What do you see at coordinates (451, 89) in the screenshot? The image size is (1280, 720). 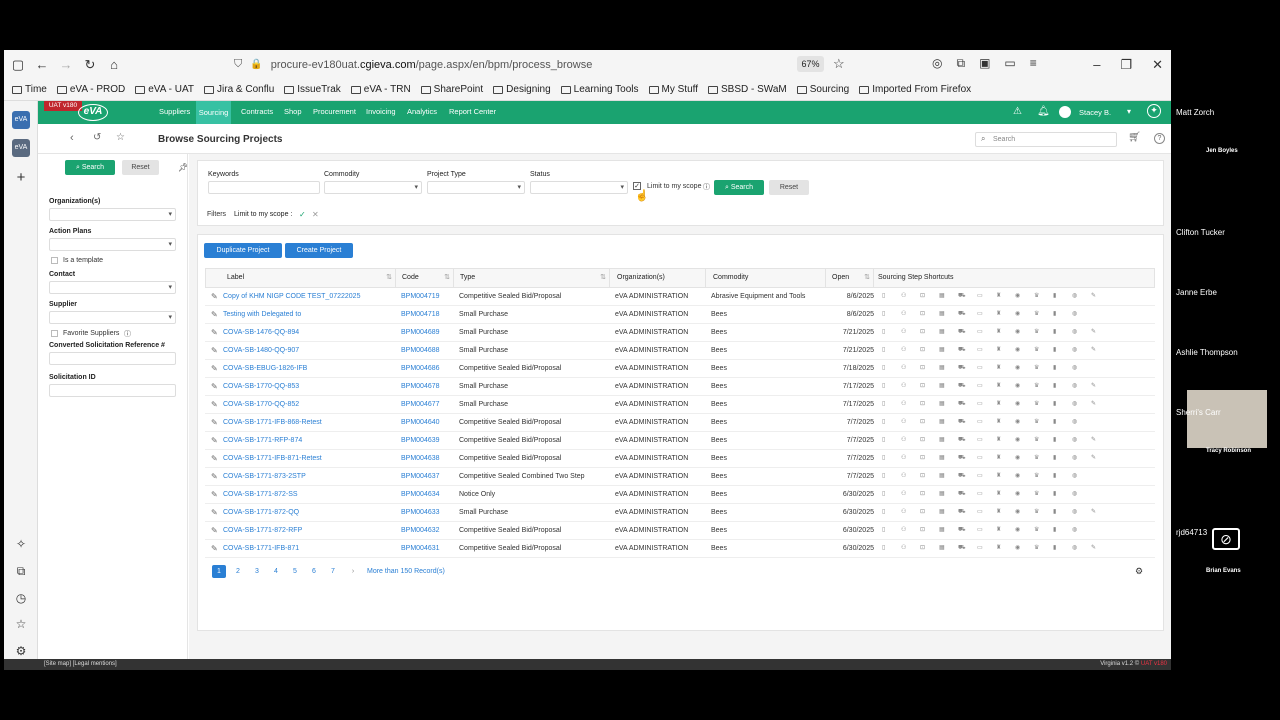 I see `bookmark-item: SharePoint` at bounding box center [451, 89].